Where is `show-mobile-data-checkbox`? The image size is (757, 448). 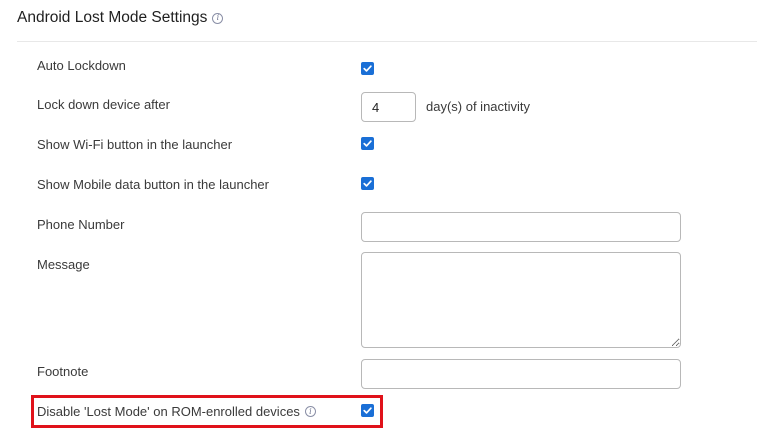
show-mobile-data-checkbox is located at coordinates (367, 183).